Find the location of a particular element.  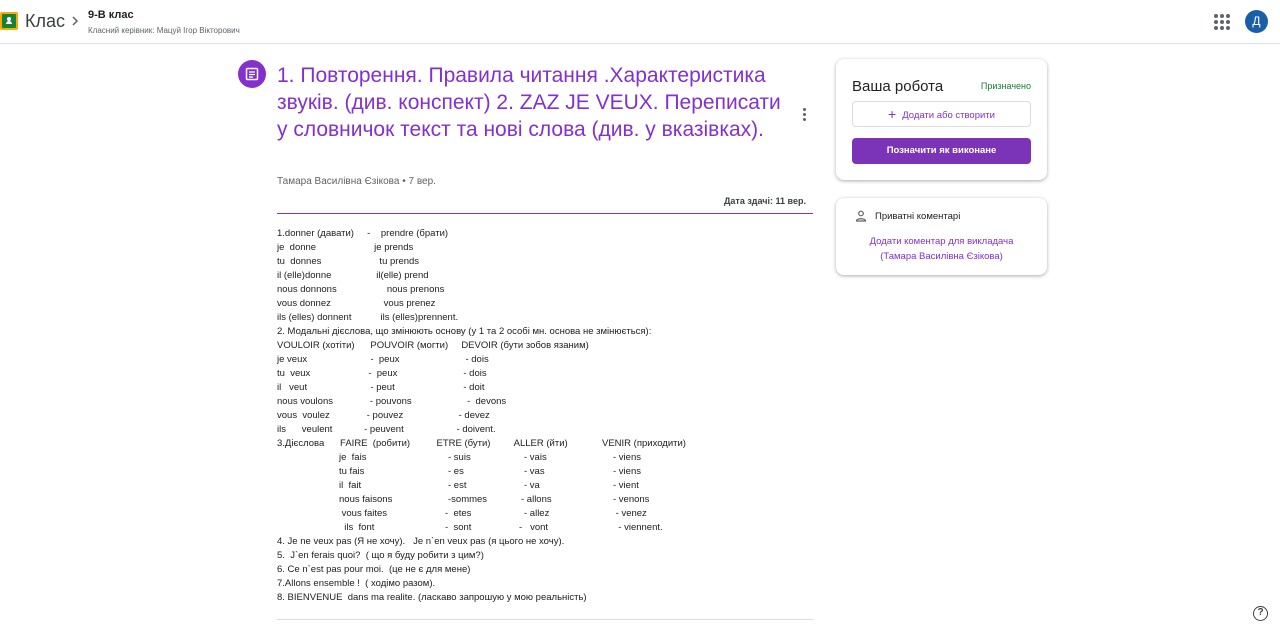

conjugation-cell: - vais is located at coordinates (535, 457).